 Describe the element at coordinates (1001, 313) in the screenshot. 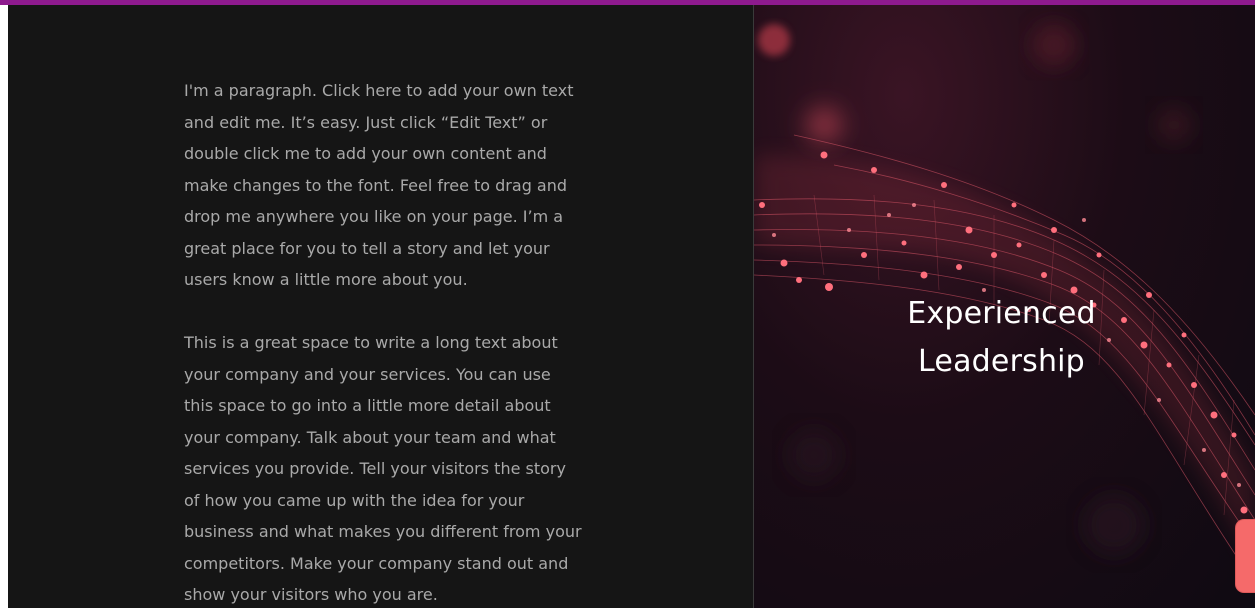

I see `hero-heading-line-1: Experienced` at that location.